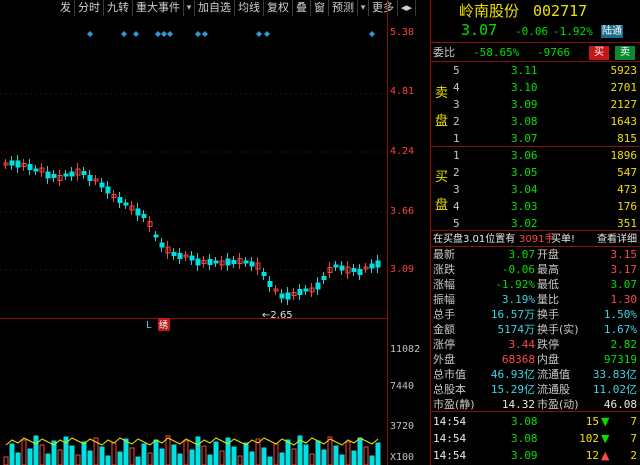 The height and width of the screenshot is (465, 640). Describe the element at coordinates (624, 87) in the screenshot. I see `ask-volume: 2701` at that location.